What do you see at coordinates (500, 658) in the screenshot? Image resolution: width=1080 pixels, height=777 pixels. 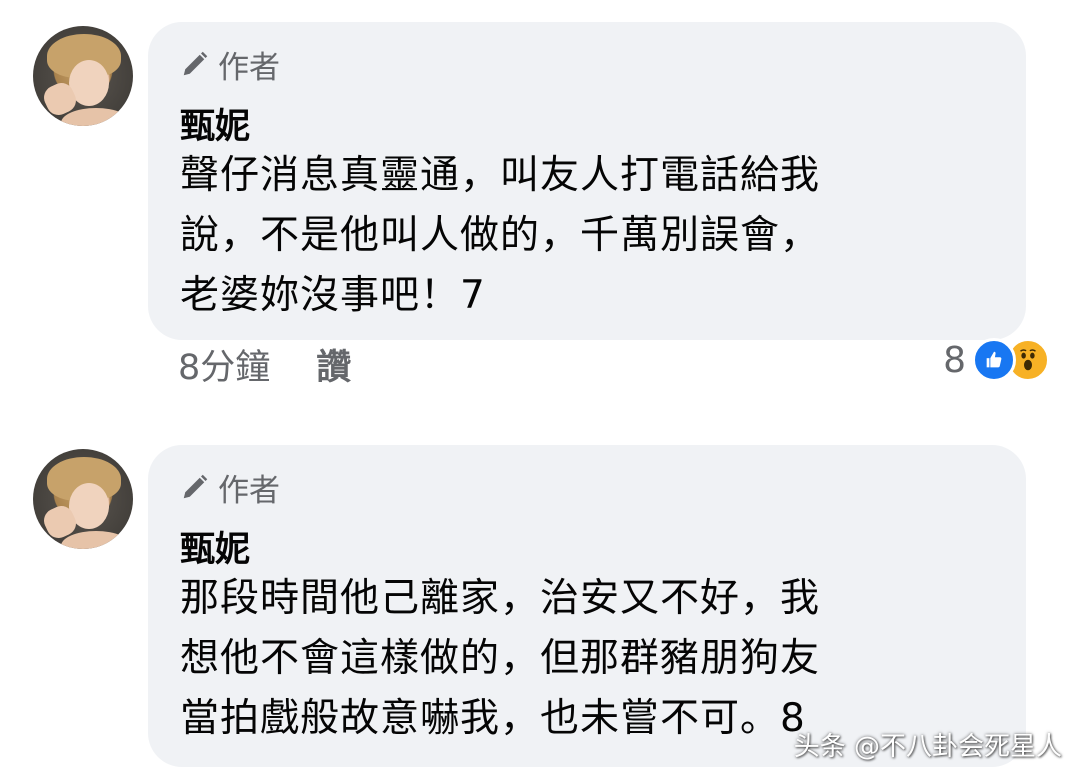 I see `comment-line: 想他不會這樣做的，但那群豬朋狗友` at bounding box center [500, 658].